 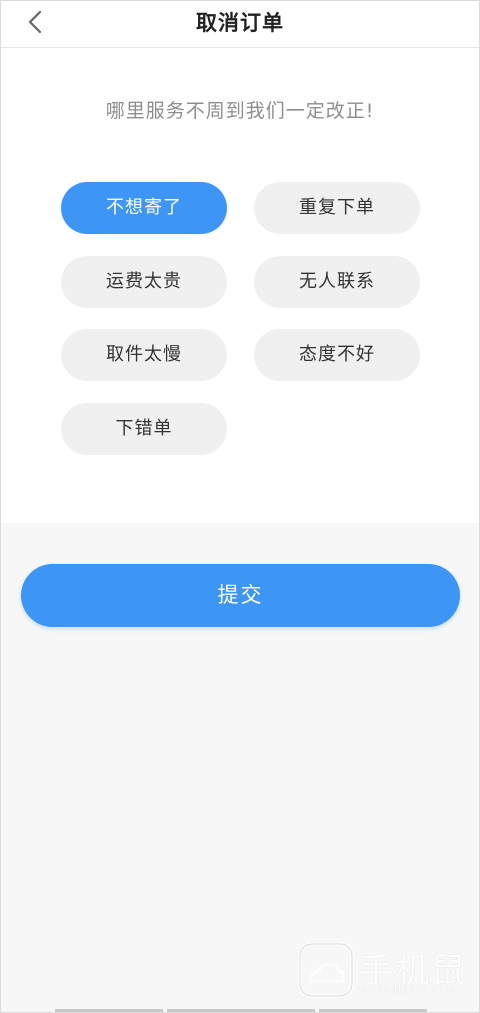 I want to click on prompt-text: 哪里服务不周到我们一定改正!, so click(x=240, y=111).